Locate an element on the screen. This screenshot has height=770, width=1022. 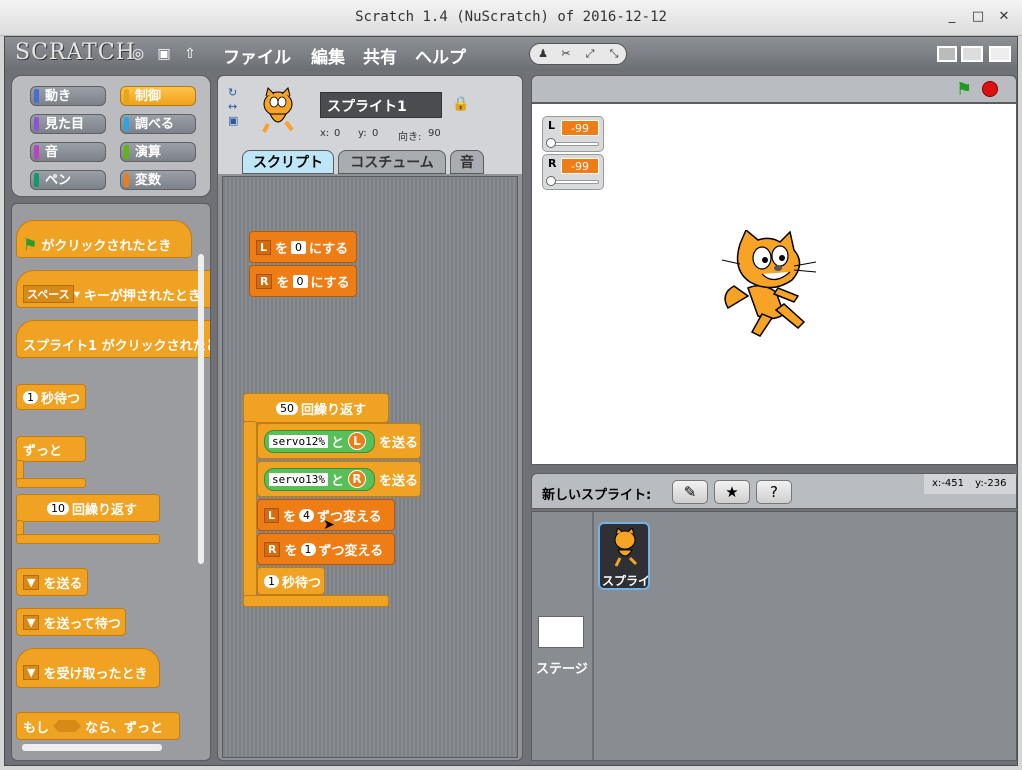
category-sound: 音 is located at coordinates (68, 152).